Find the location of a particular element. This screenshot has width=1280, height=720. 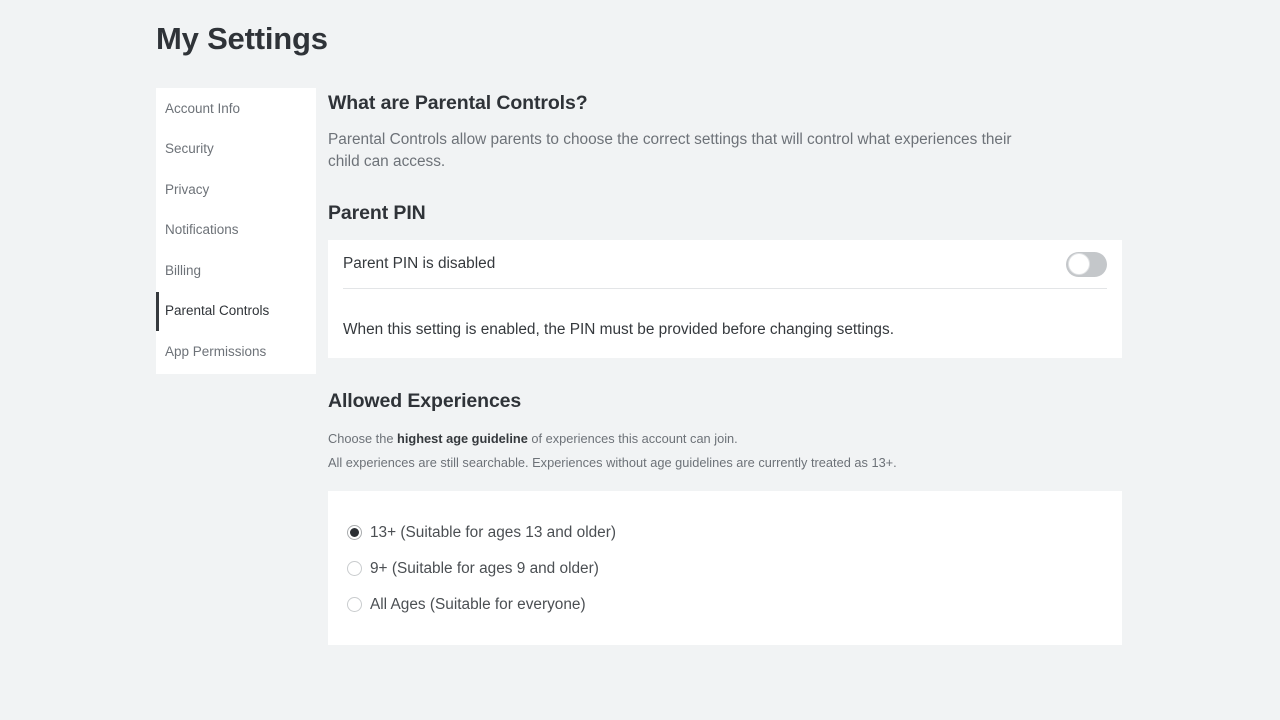

sidebar-item-label: Security is located at coordinates (189, 149).